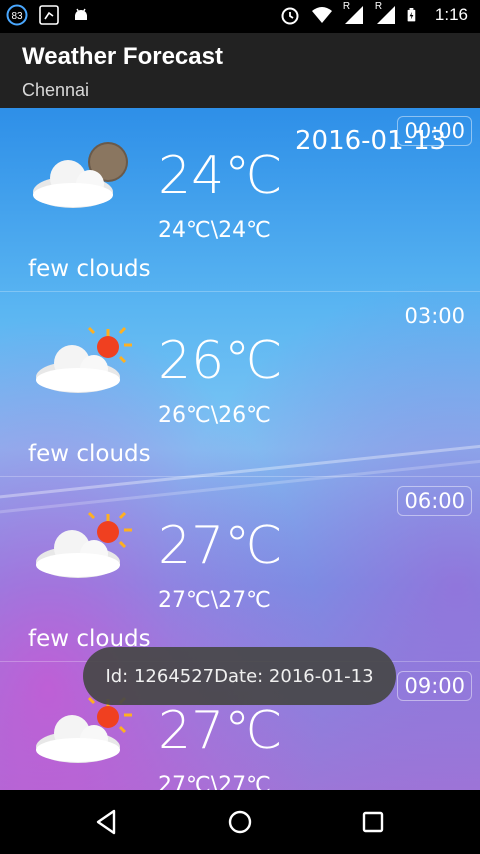  What do you see at coordinates (386, 13) in the screenshot?
I see `signal-icon-2: R` at bounding box center [386, 13].